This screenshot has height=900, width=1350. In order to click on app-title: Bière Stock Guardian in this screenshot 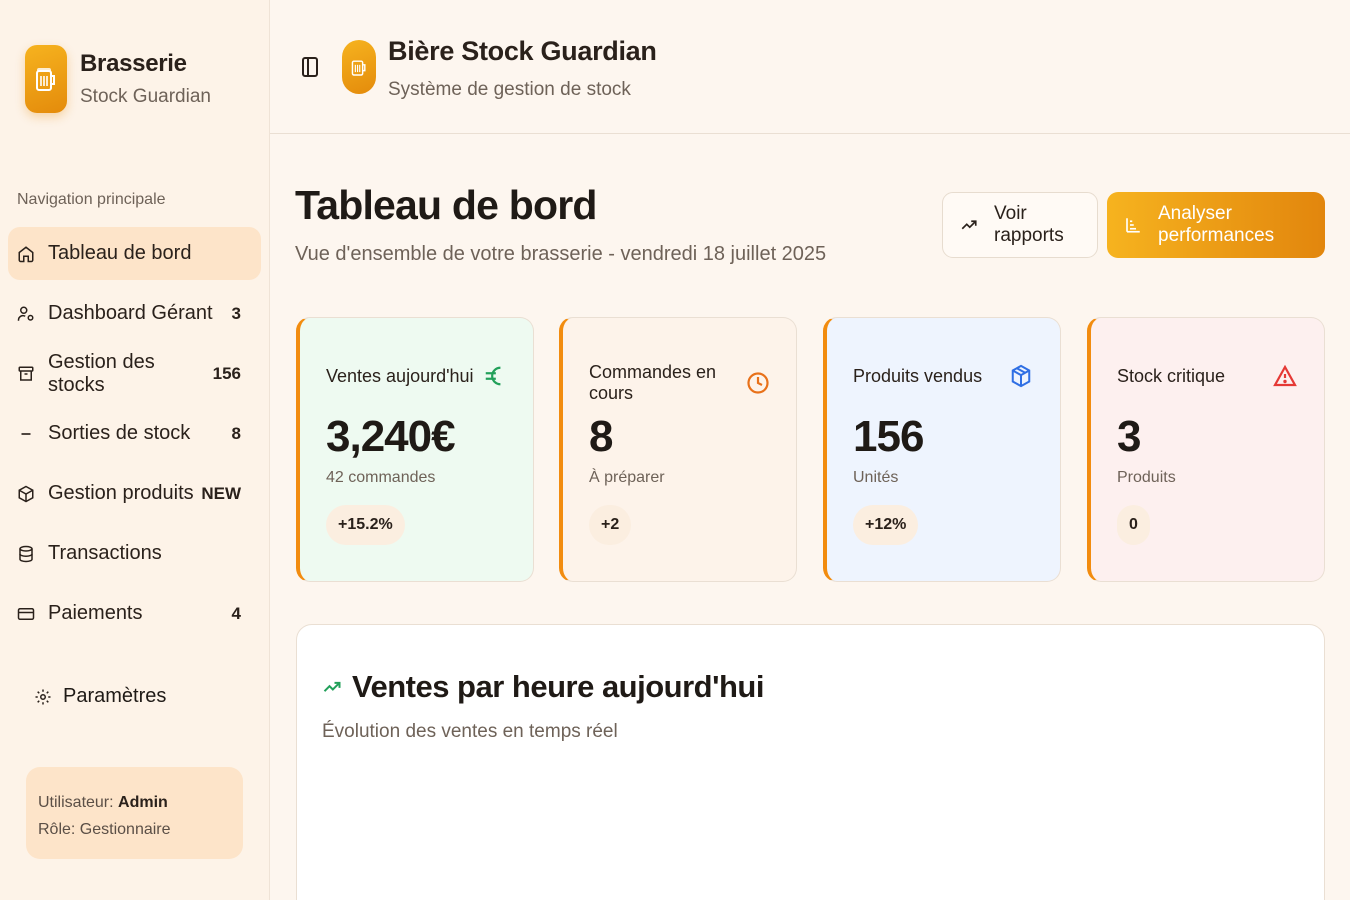, I will do `click(522, 51)`.